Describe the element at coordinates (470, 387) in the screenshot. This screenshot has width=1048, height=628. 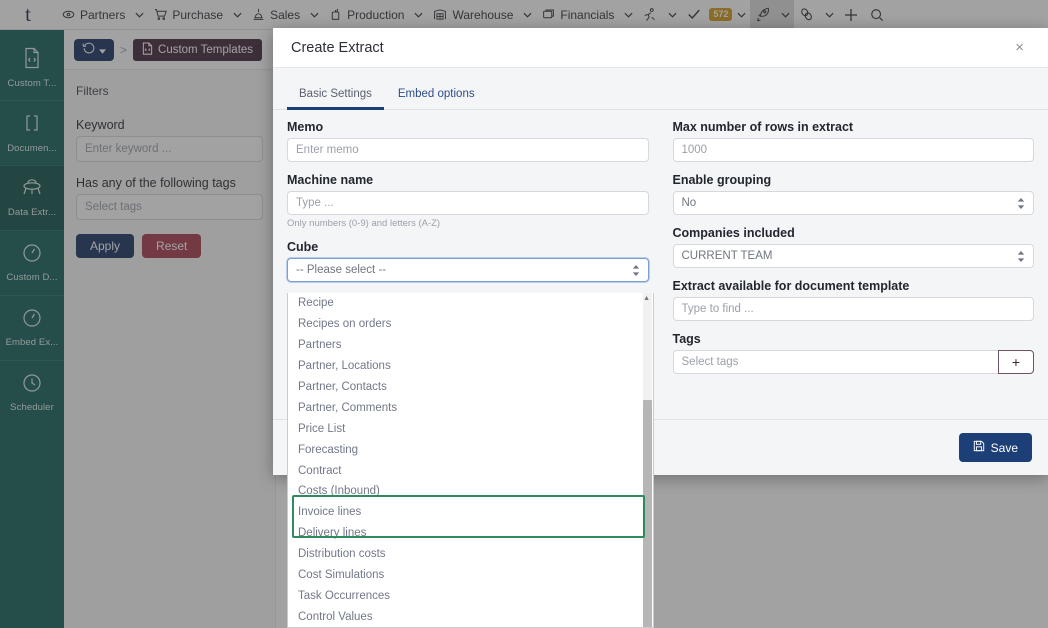
I see `cube-option: Partner, Contacts` at that location.